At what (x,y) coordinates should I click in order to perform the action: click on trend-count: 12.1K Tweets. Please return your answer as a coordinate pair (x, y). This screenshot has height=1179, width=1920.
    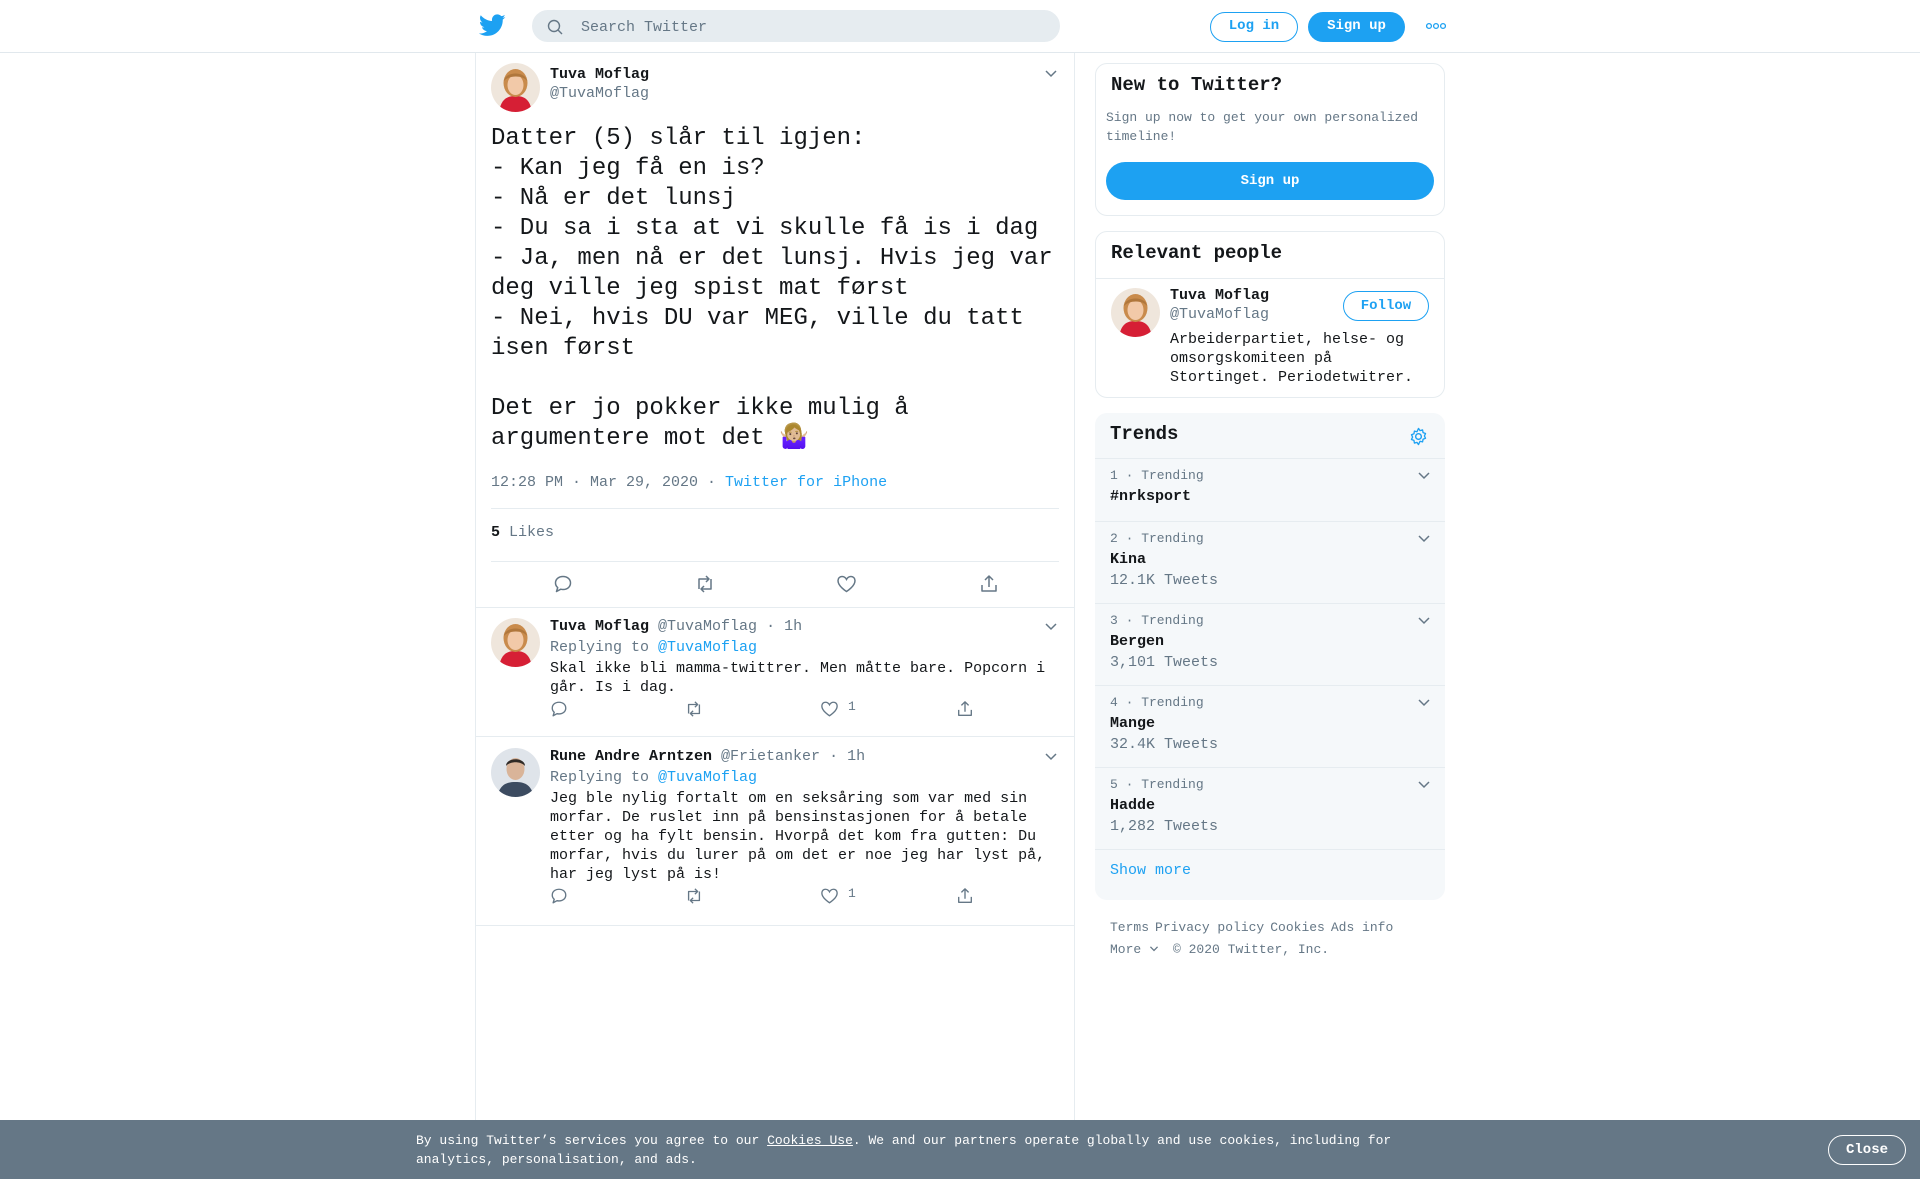
    Looking at the image, I should click on (1164, 580).